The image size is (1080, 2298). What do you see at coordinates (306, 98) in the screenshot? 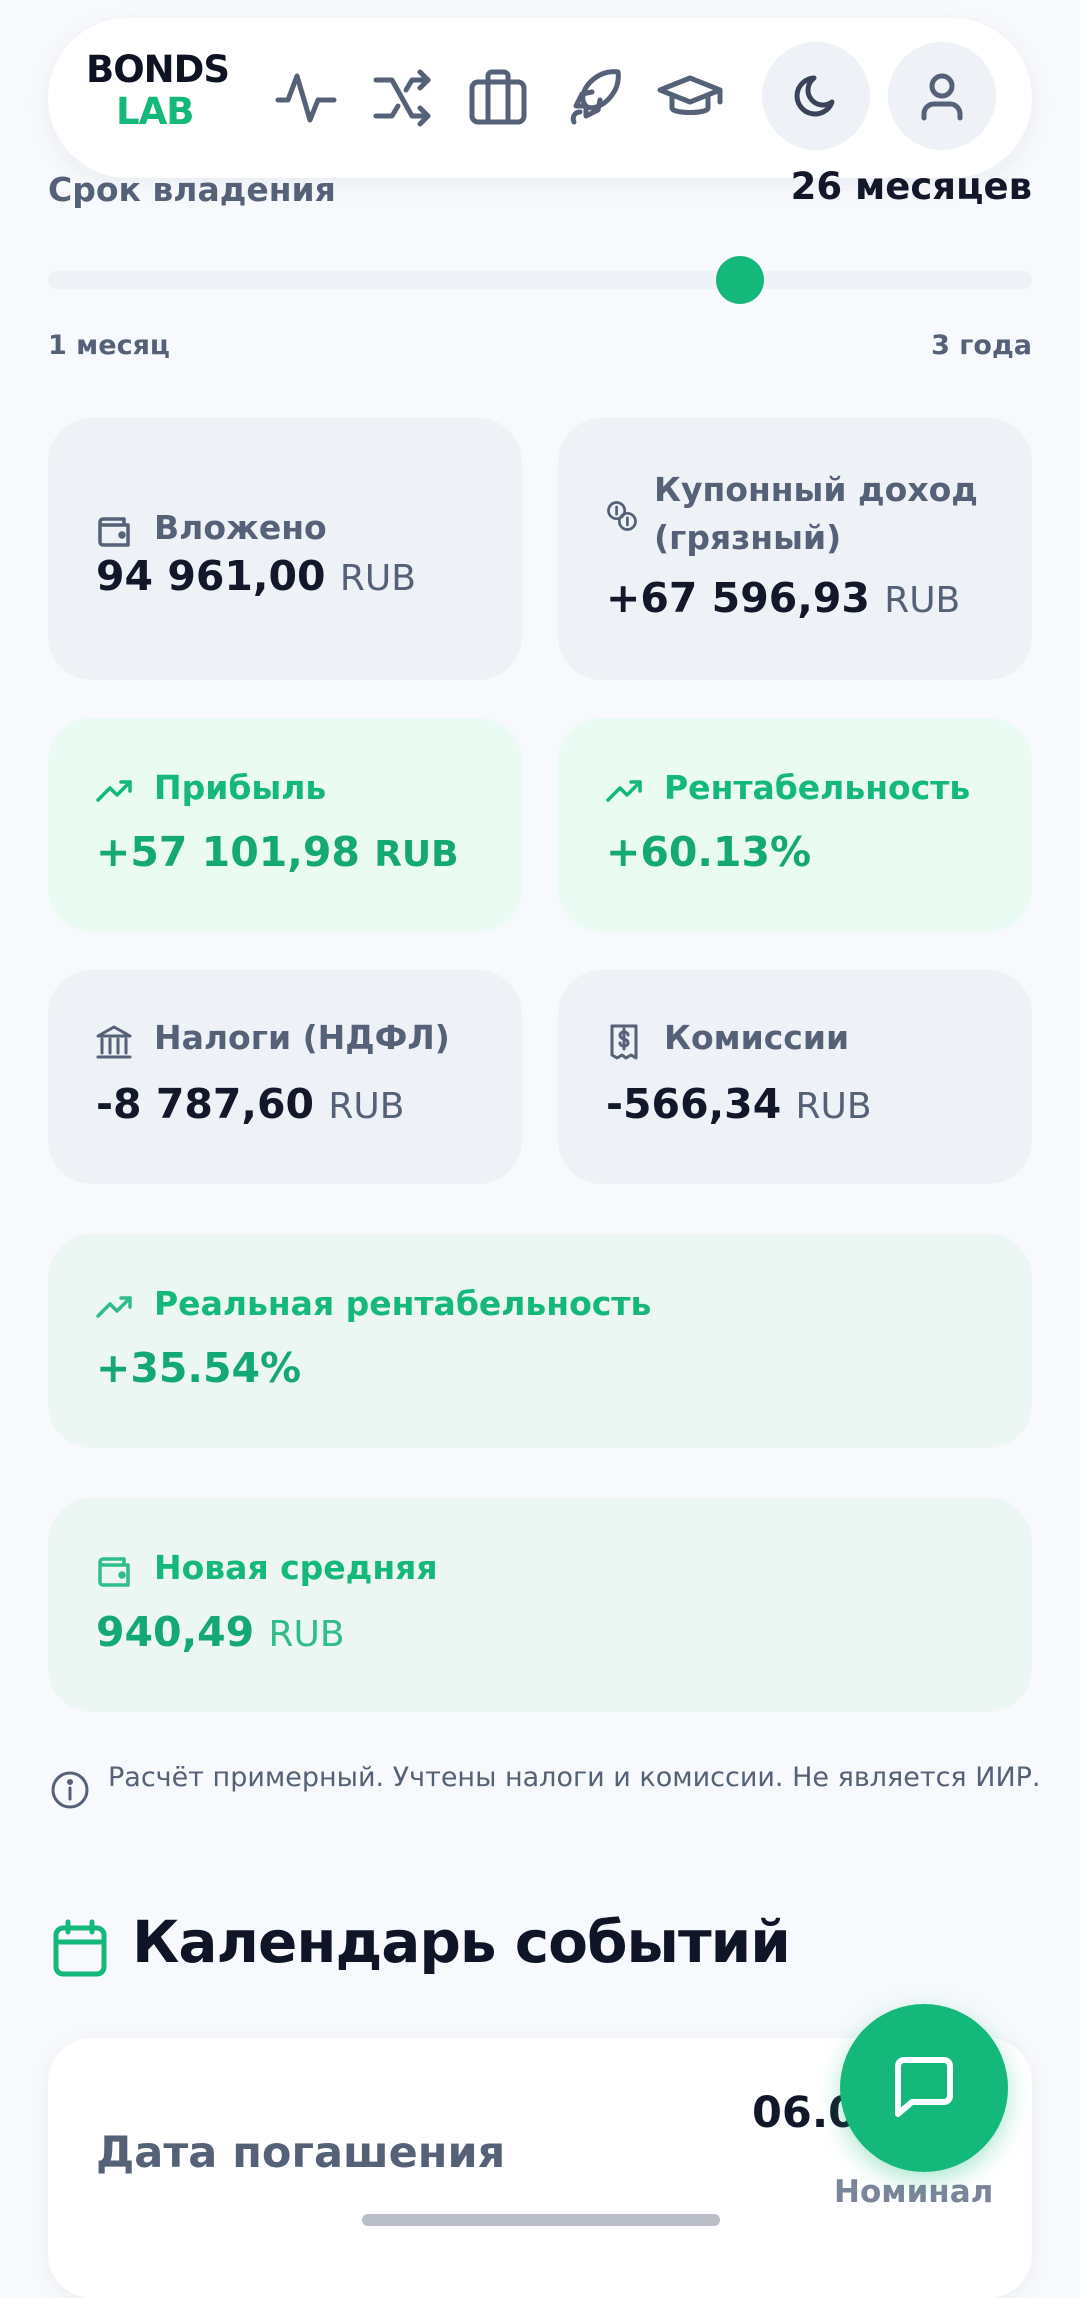
I see `activity-icon` at bounding box center [306, 98].